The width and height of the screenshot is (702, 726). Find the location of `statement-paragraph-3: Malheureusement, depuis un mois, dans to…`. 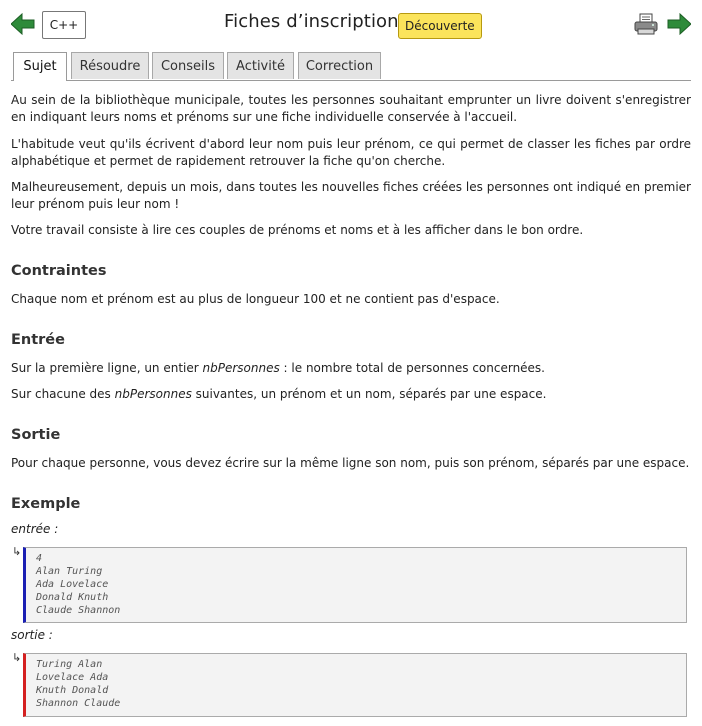

statement-paragraph-3: Malheureusement, depuis un mois, dans to… is located at coordinates (351, 195).